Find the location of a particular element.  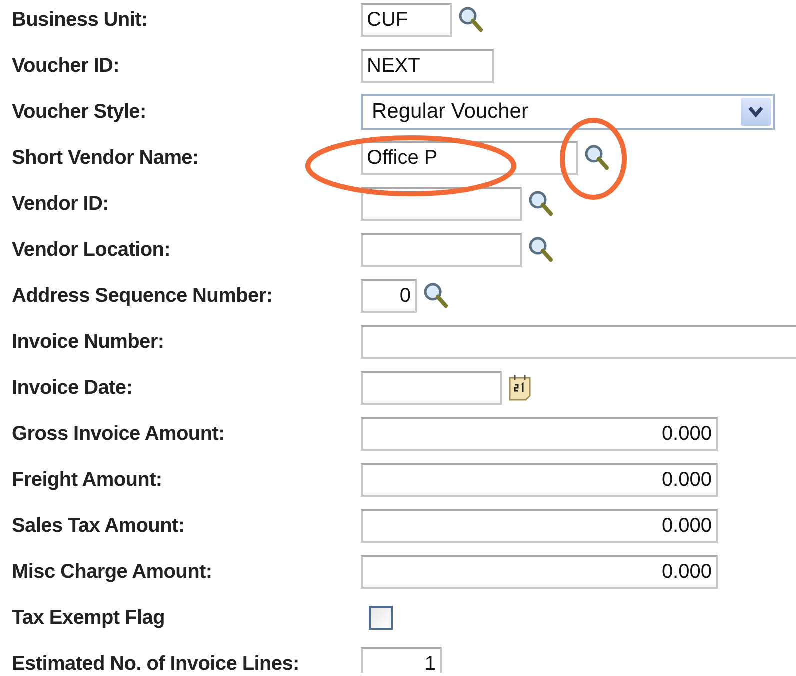

field-label: Tax Exempt Flag is located at coordinates (88, 618).